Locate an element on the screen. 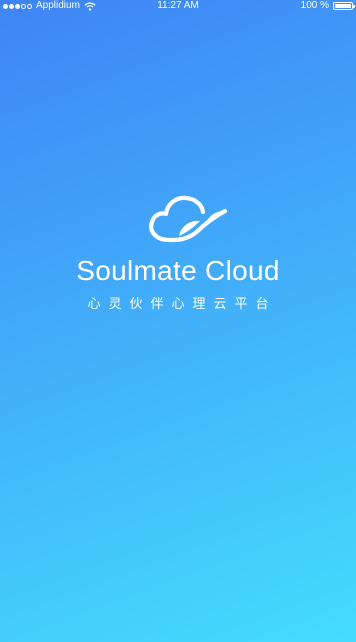  app-name: Soulmate Cloud is located at coordinates (178, 270).